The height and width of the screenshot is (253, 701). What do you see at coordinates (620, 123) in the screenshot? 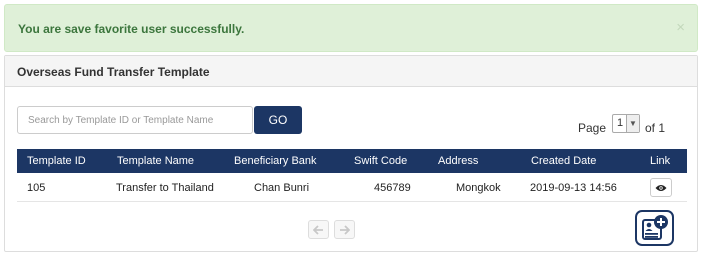
I see `page-select-value: 1` at bounding box center [620, 123].